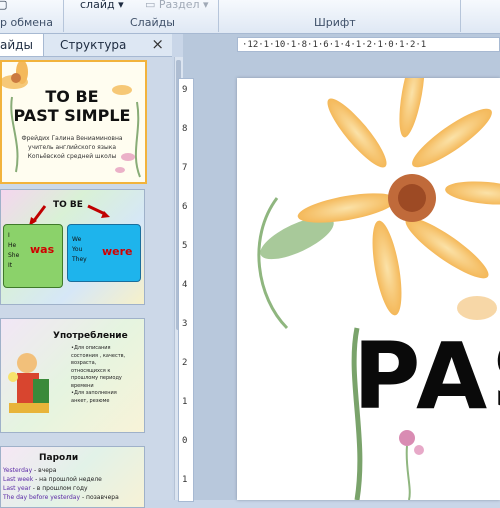  What do you see at coordinates (185, 441) in the screenshot?
I see `ruler-number: 0` at bounding box center [185, 441].